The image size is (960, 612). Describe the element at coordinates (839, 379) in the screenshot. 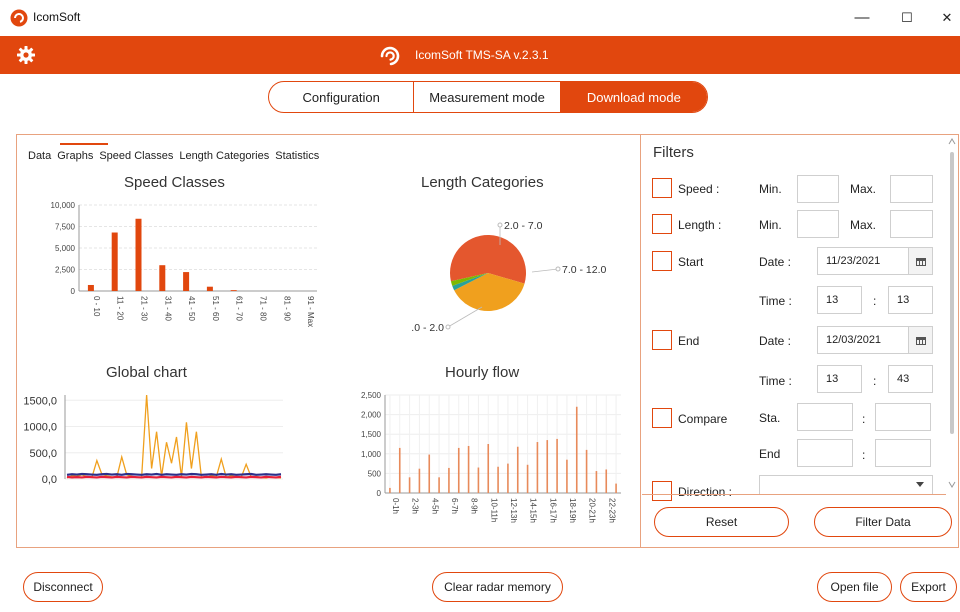

I see `end-hour-input: 13` at that location.